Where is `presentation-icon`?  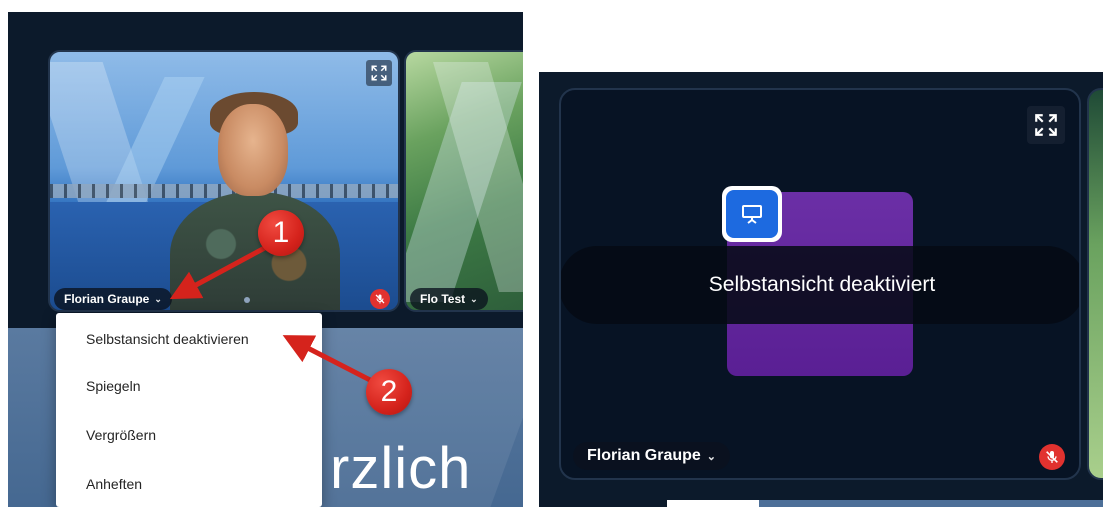
presentation-icon is located at coordinates (752, 214).